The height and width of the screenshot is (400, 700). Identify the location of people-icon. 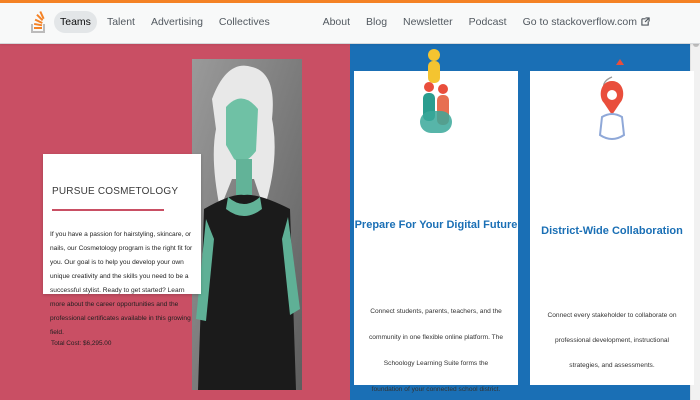
(436, 91).